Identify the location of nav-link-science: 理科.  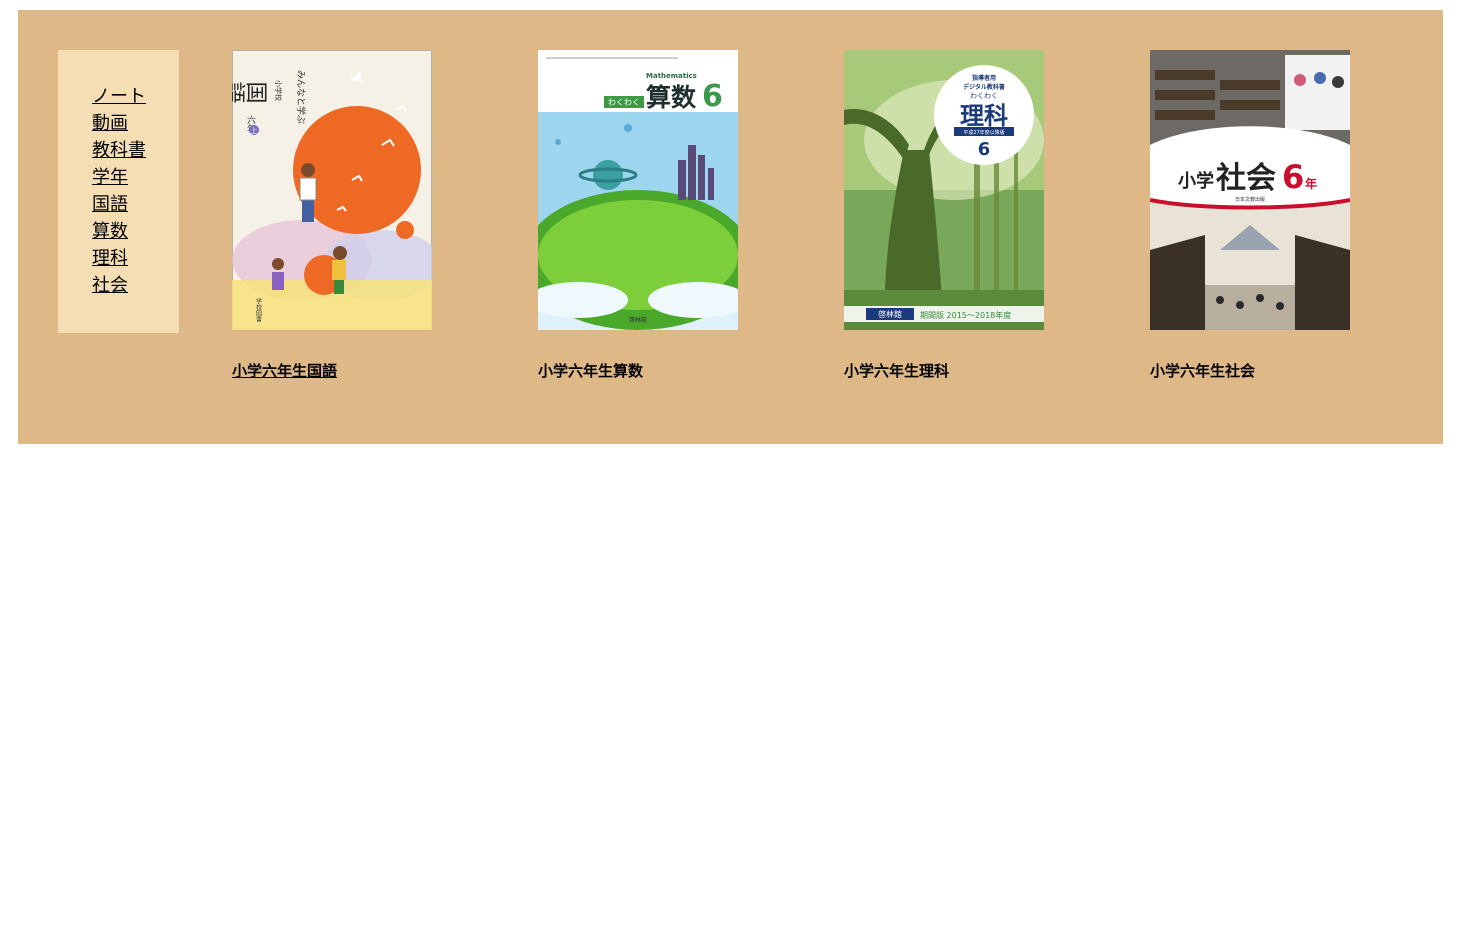
(135, 258).